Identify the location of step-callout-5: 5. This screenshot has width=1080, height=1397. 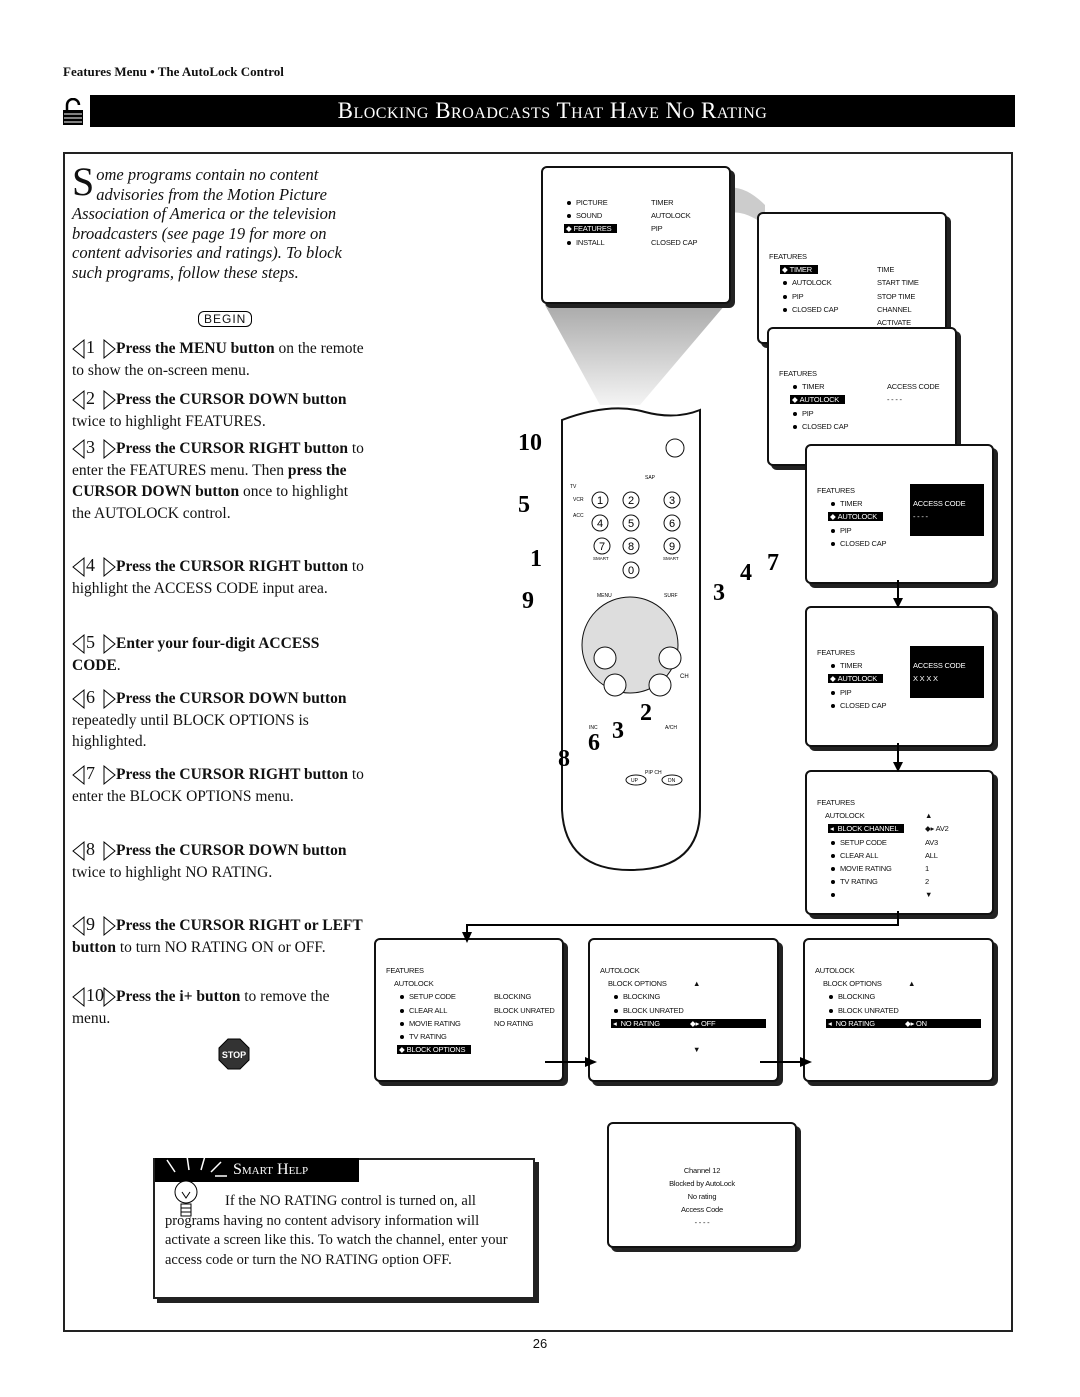
(524, 505).